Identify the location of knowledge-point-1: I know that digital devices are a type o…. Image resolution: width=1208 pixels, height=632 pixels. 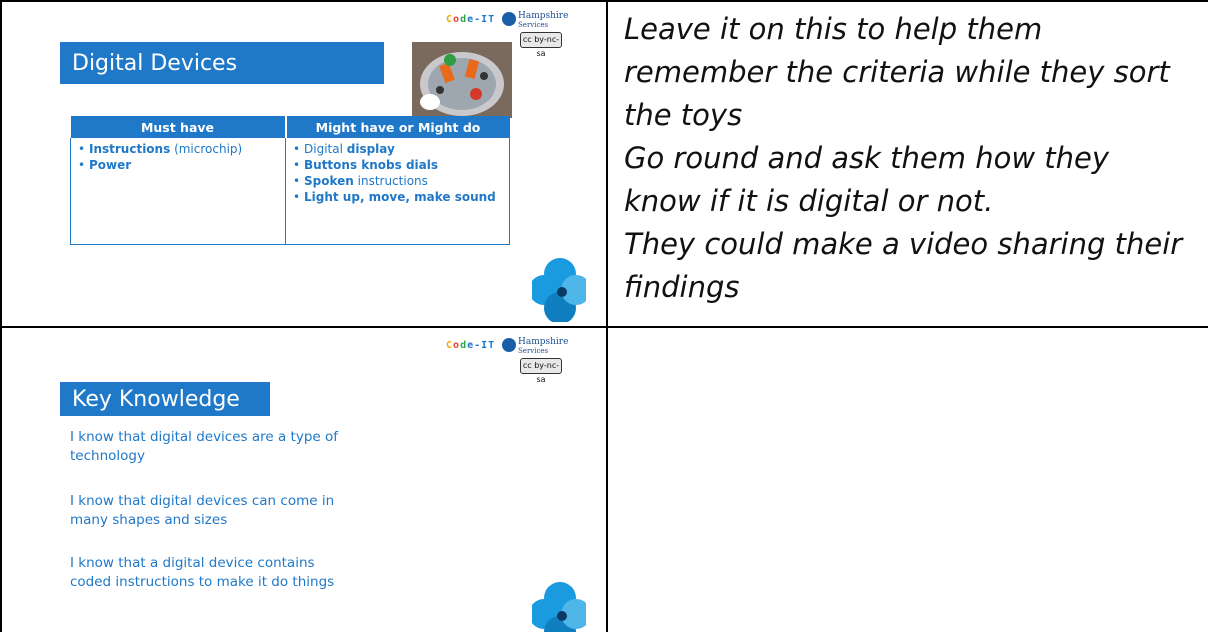
(204, 446).